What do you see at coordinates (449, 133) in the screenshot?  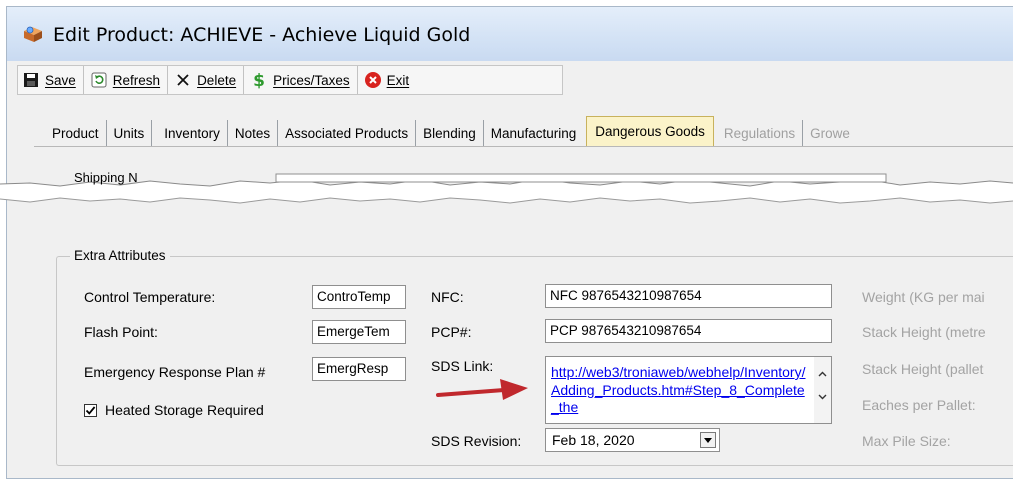 I see `tab-blending: Blending` at bounding box center [449, 133].